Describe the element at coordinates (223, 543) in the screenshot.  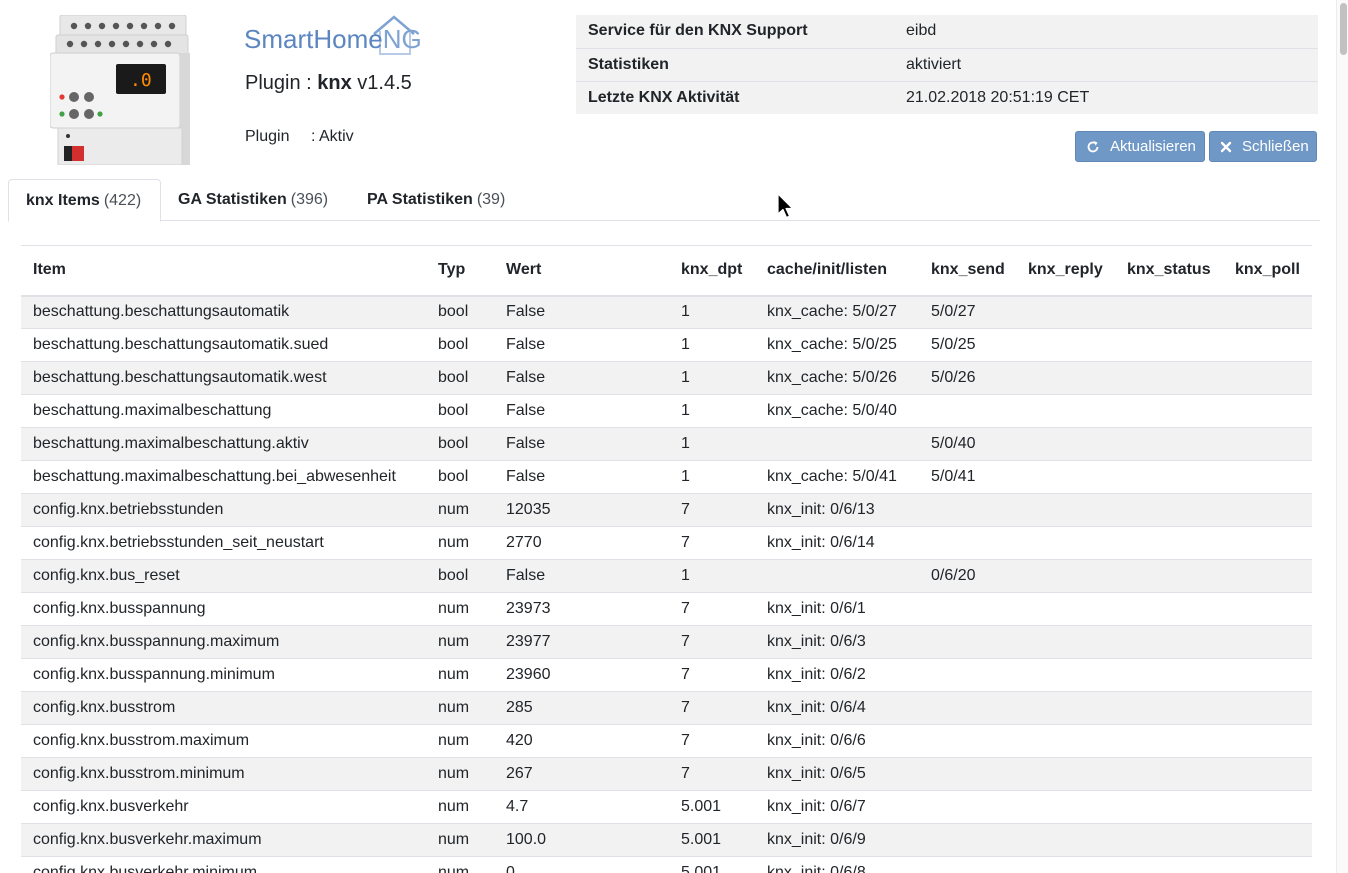
I see `table-cell: config.knx.betriebsstunden_seit_neustart` at that location.